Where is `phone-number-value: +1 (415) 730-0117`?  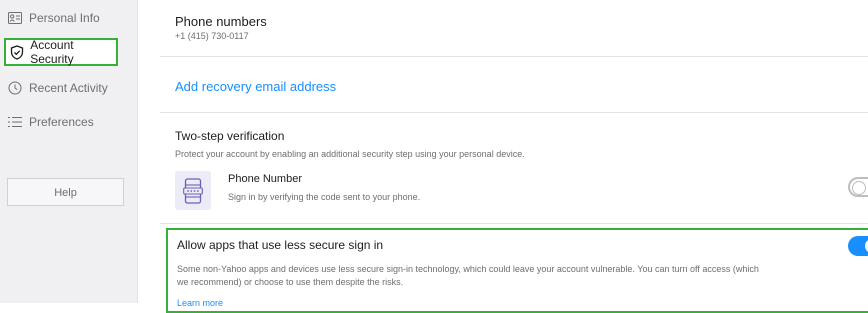
phone-number-value: +1 (415) 730-0117 is located at coordinates (212, 36).